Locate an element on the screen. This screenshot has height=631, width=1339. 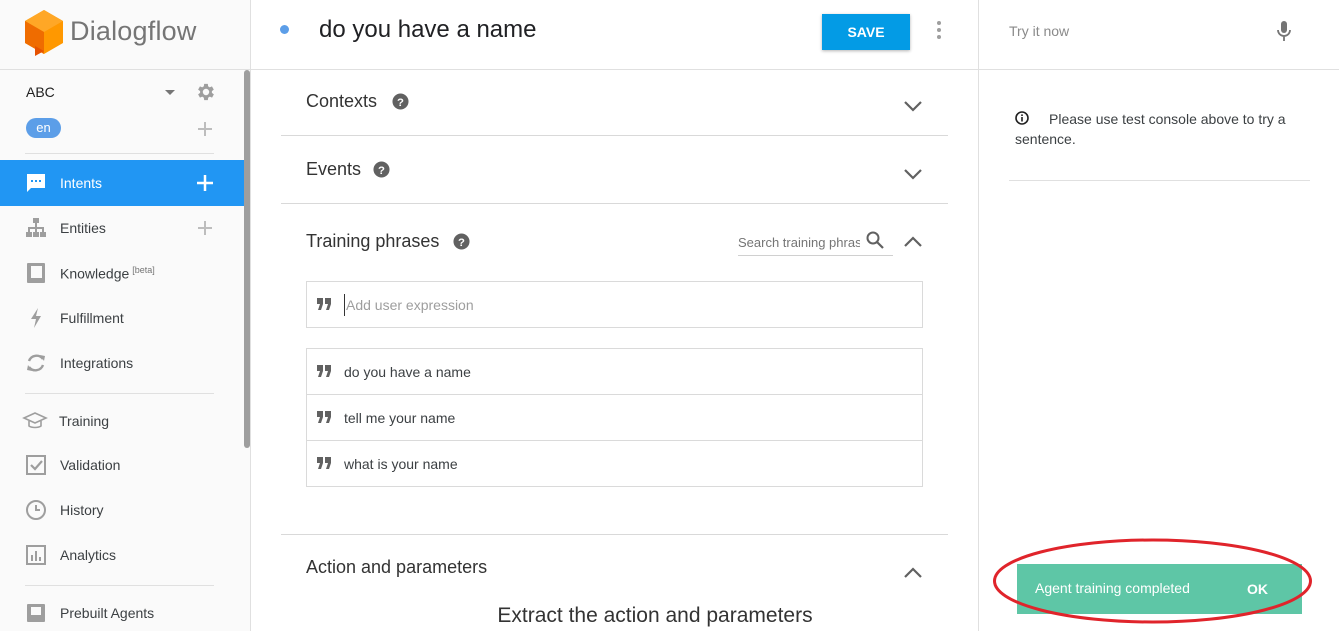
more-vert-icon is located at coordinates (939, 30).